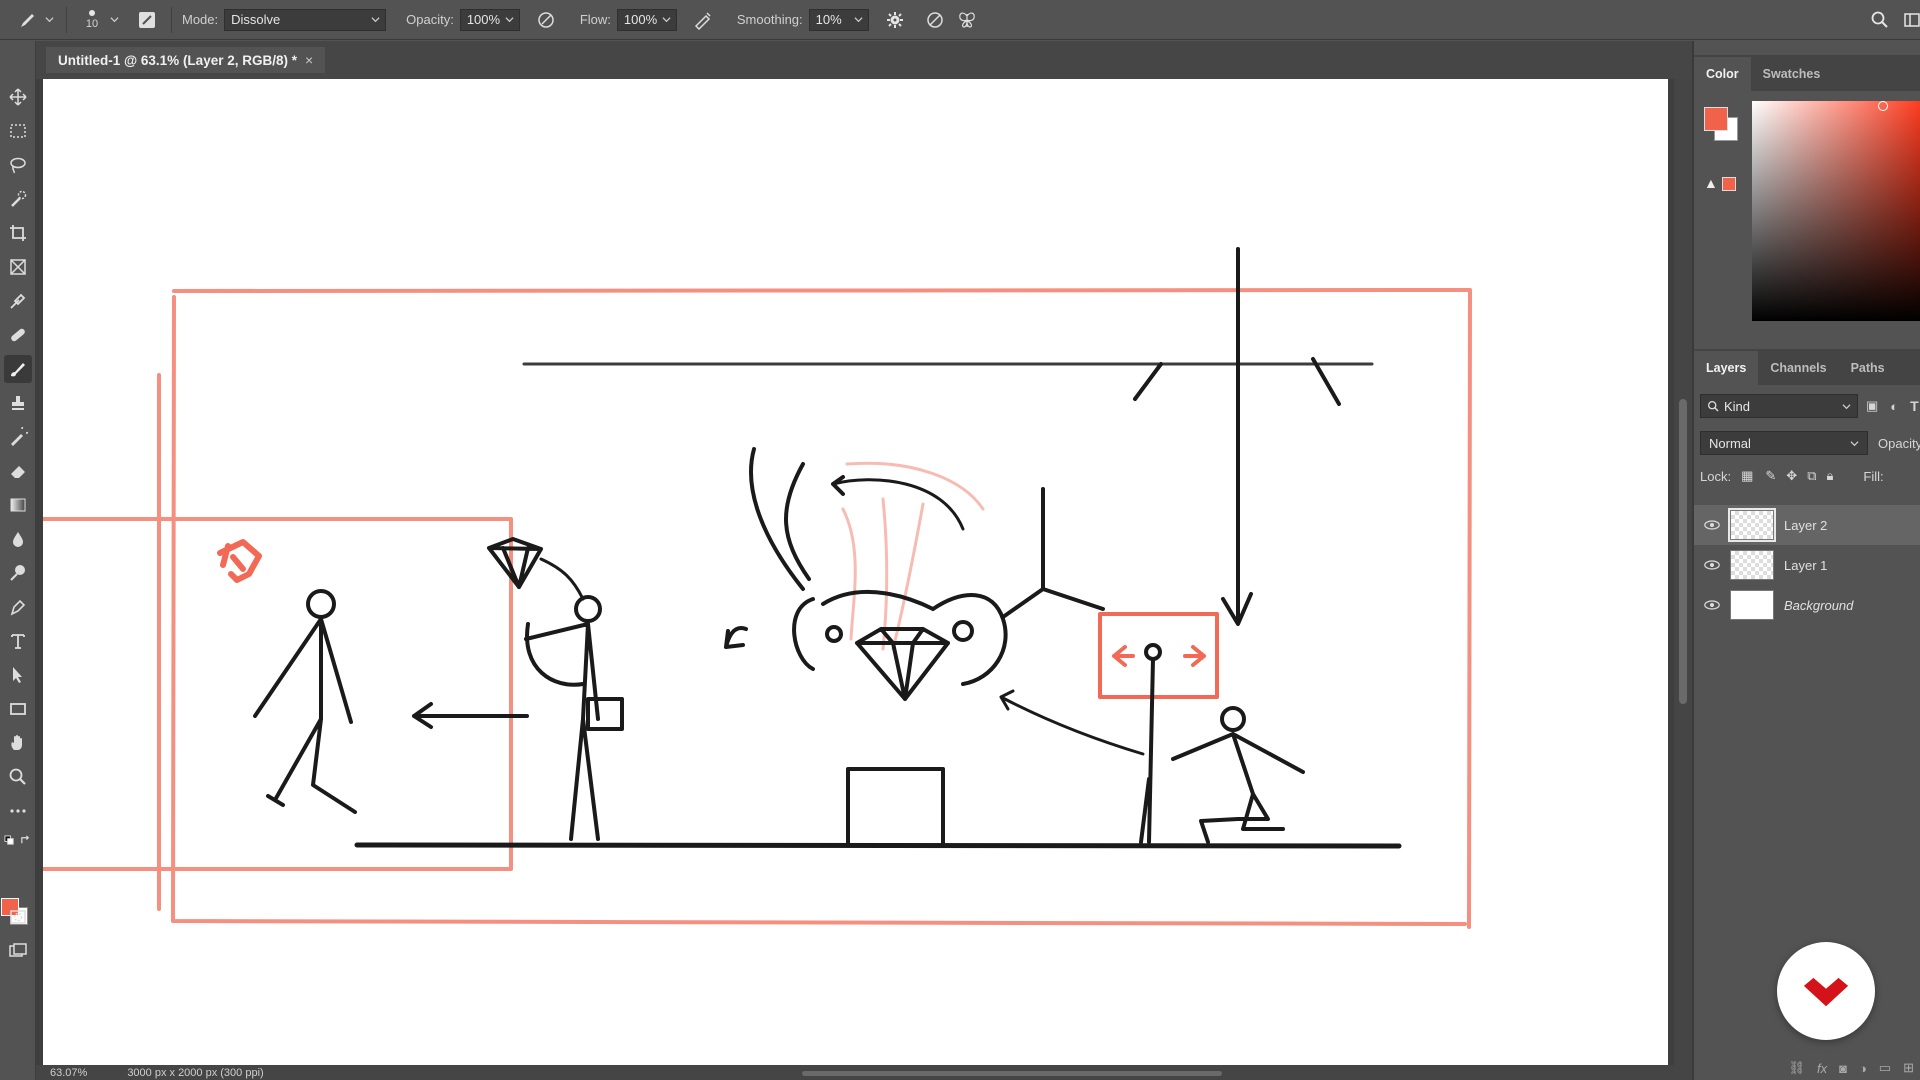 The width and height of the screenshot is (1920, 1080). I want to click on more-tools-icon, so click(18, 811).